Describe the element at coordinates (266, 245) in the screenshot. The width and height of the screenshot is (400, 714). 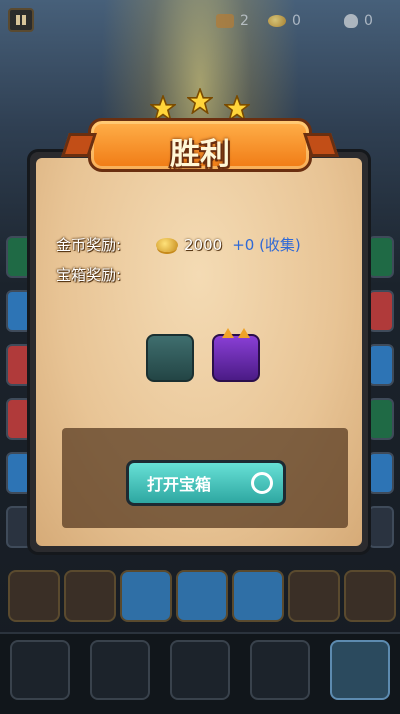
I see `coin-reward-bonus: +0 (收集)` at that location.